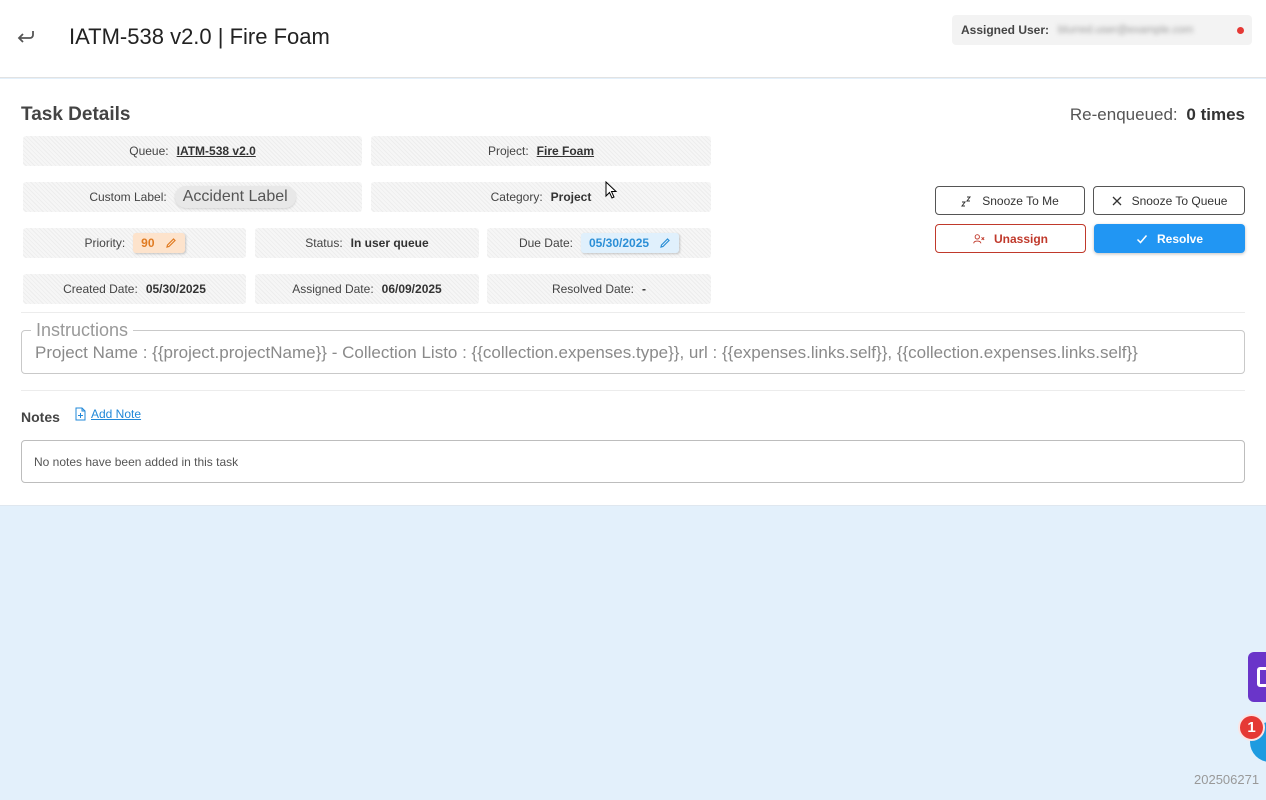 This screenshot has width=1266, height=800. What do you see at coordinates (105, 243) in the screenshot?
I see `priority-label: Priority:` at bounding box center [105, 243].